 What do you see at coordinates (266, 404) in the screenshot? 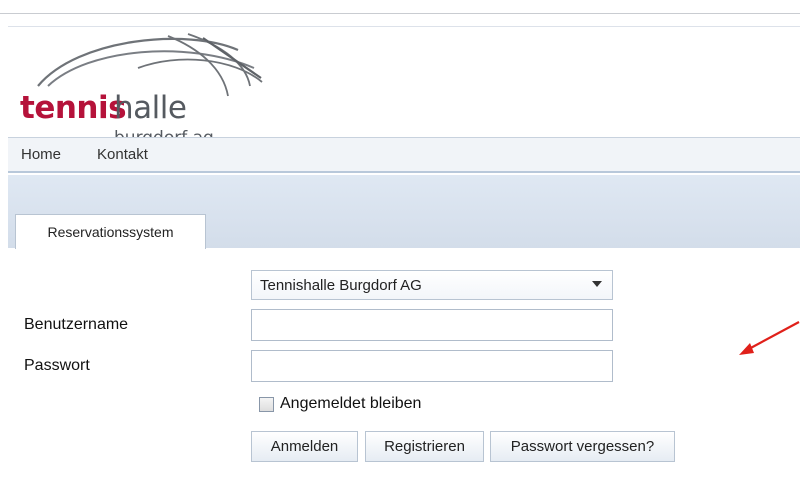
I see `remember-checkbox` at bounding box center [266, 404].